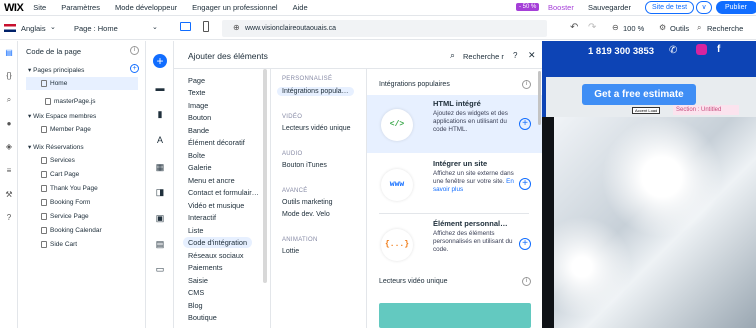  Describe the element at coordinates (202, 317) in the screenshot. I see `category-store: Boutique` at that location.